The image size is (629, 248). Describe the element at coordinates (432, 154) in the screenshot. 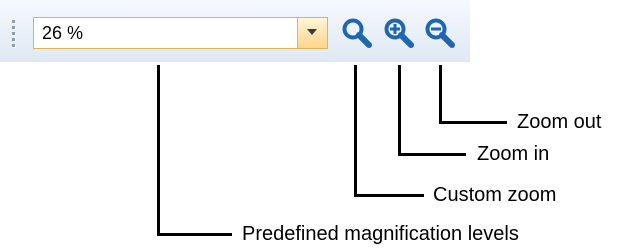

I see `callout-line-zoom-in-horizontal` at that location.